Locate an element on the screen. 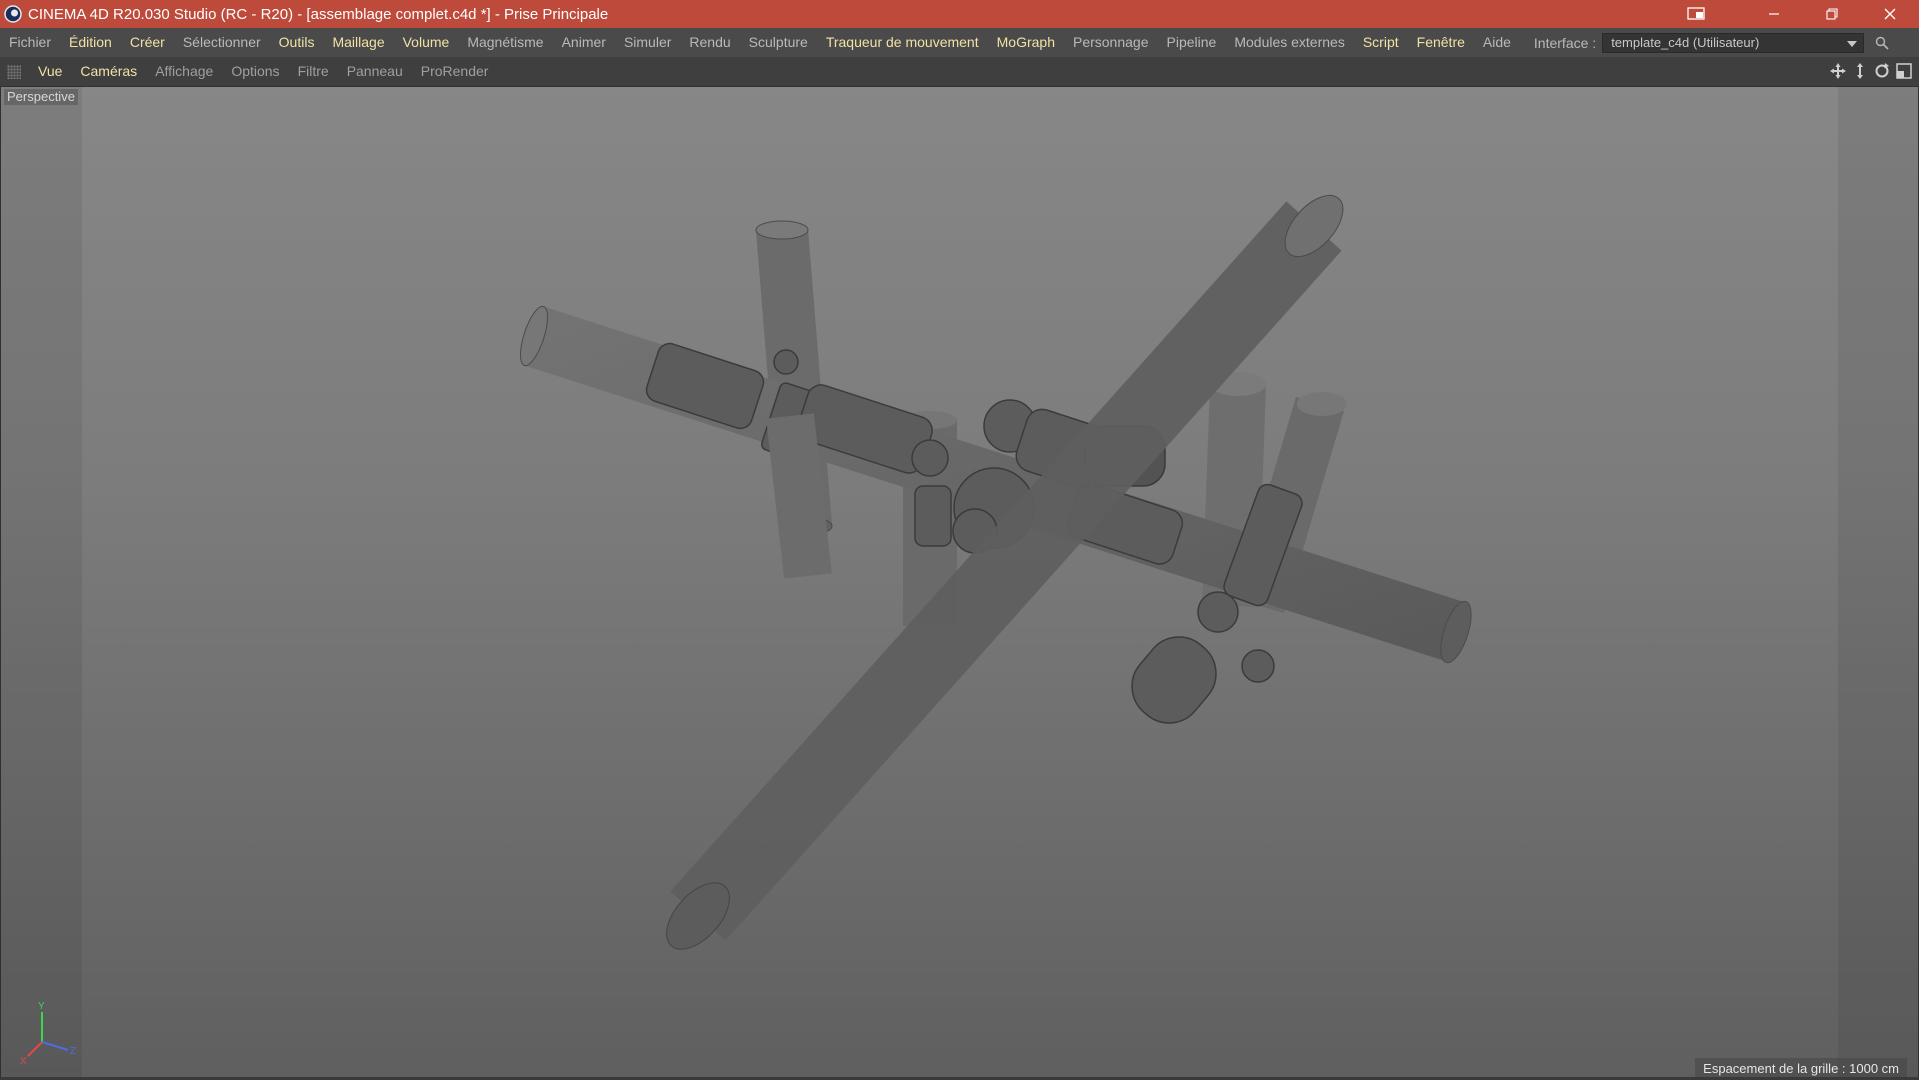 The image size is (1919, 1080). chevron-down-icon is located at coordinates (1852, 43).